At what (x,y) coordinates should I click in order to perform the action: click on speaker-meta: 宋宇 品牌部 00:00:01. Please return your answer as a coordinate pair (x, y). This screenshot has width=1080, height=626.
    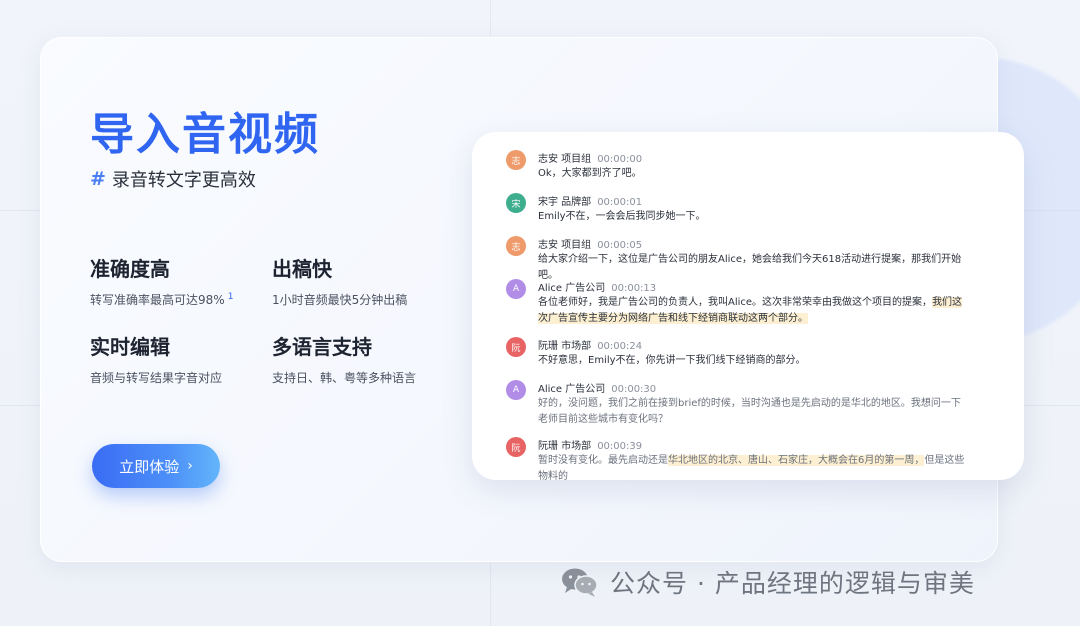
    Looking at the image, I should click on (590, 200).